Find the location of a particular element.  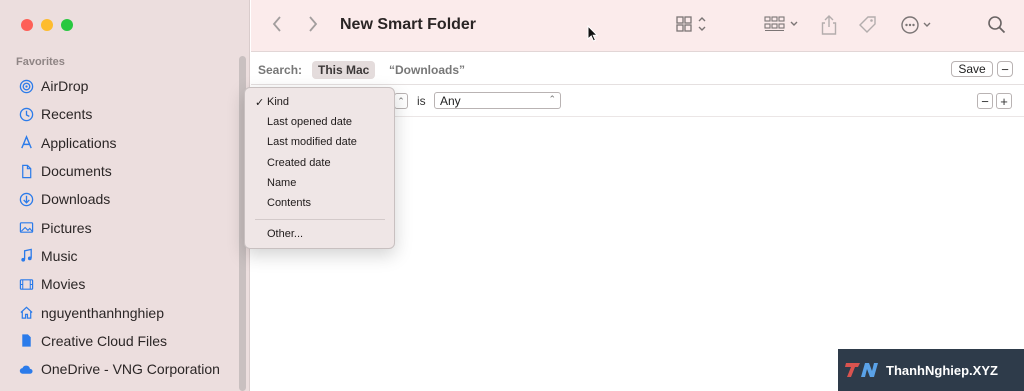

sidebar-item-label: nguyenthanhnghiep is located at coordinates (103, 312).